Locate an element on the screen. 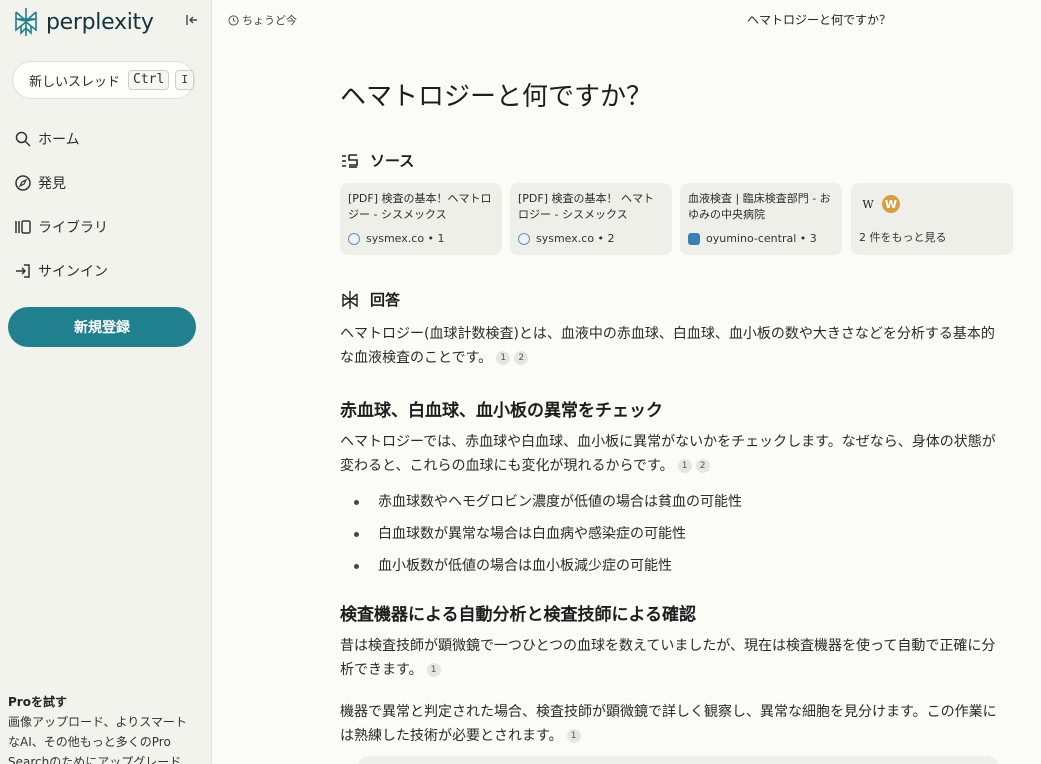 Image resolution: width=1041 pixels, height=764 pixels. timestamp: ちょうど今 is located at coordinates (262, 20).